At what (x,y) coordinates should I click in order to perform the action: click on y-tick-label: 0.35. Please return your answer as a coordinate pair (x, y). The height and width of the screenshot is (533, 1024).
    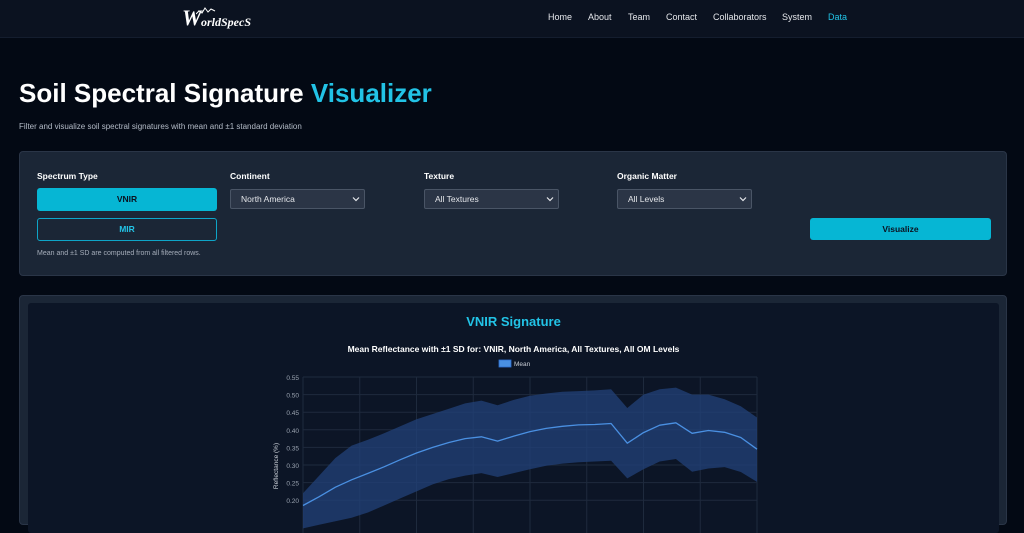
    Looking at the image, I should click on (292, 448).